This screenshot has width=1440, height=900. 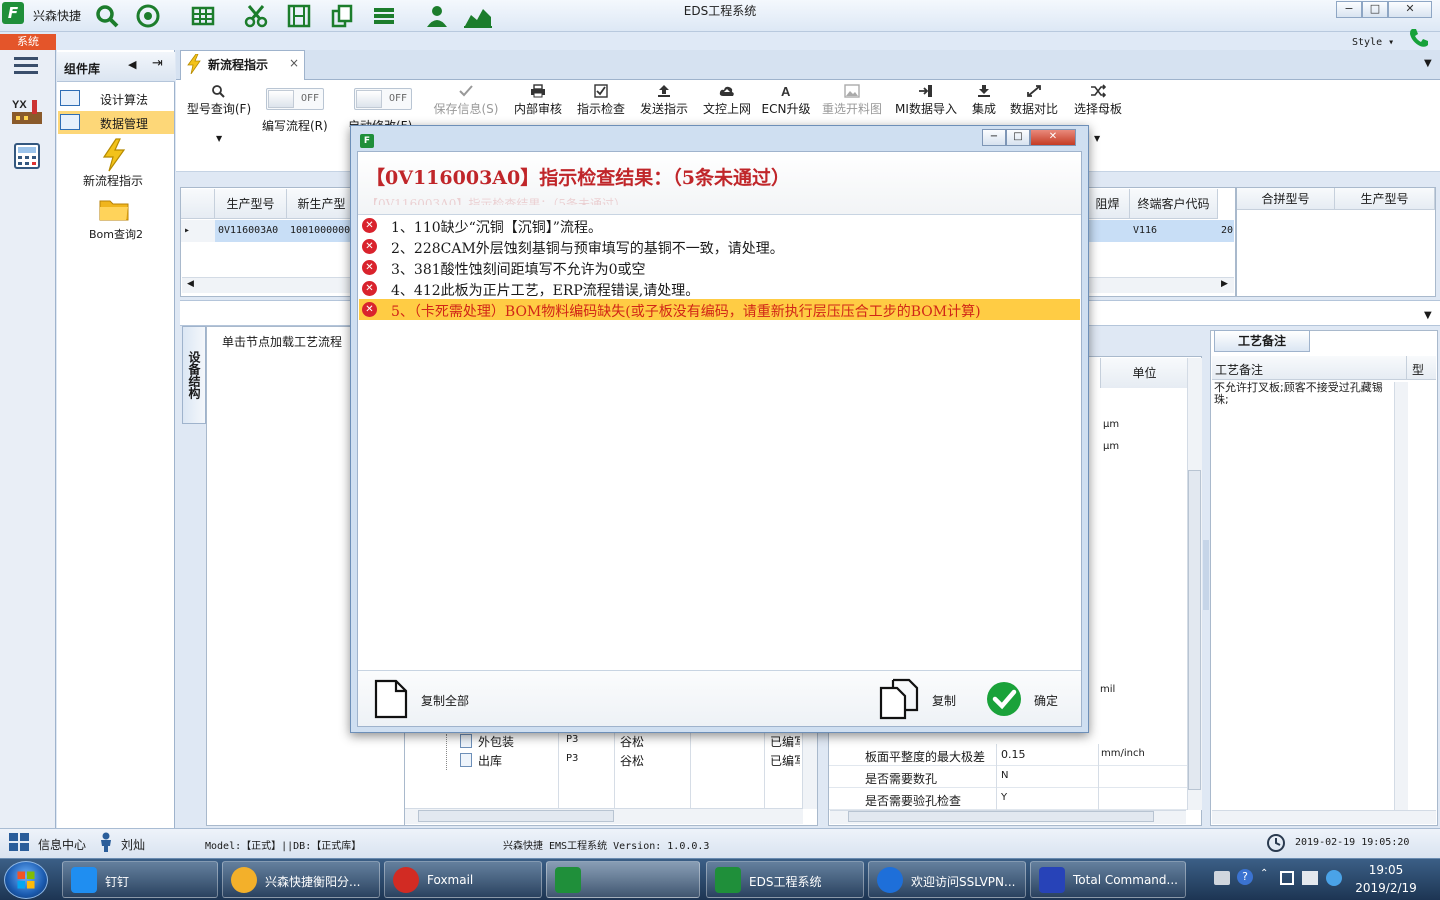 I want to click on document-icon, so click(x=391, y=699).